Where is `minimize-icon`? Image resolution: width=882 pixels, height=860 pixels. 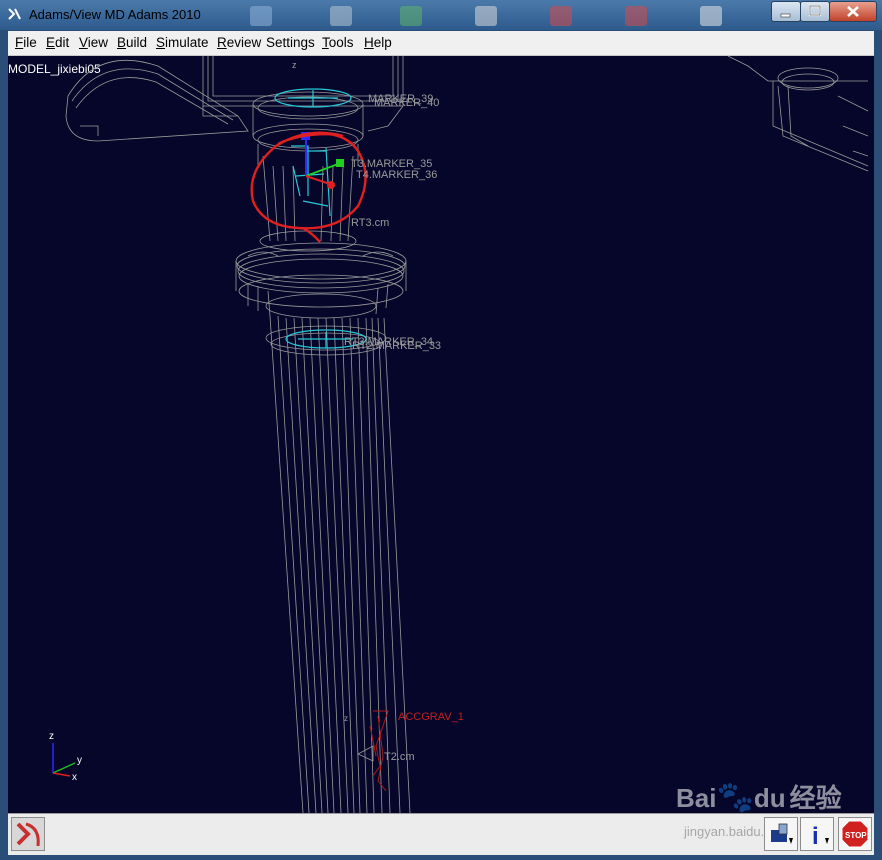
minimize-icon is located at coordinates (785, 15).